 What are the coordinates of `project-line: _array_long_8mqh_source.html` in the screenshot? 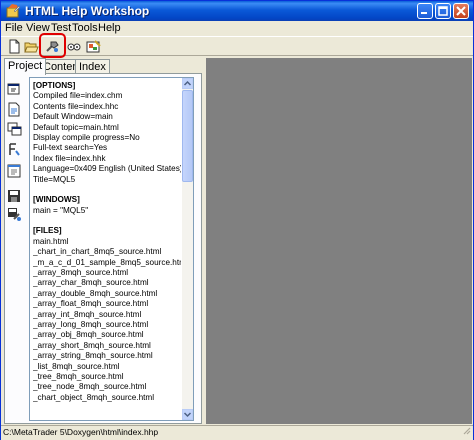 It's located at (91, 324).